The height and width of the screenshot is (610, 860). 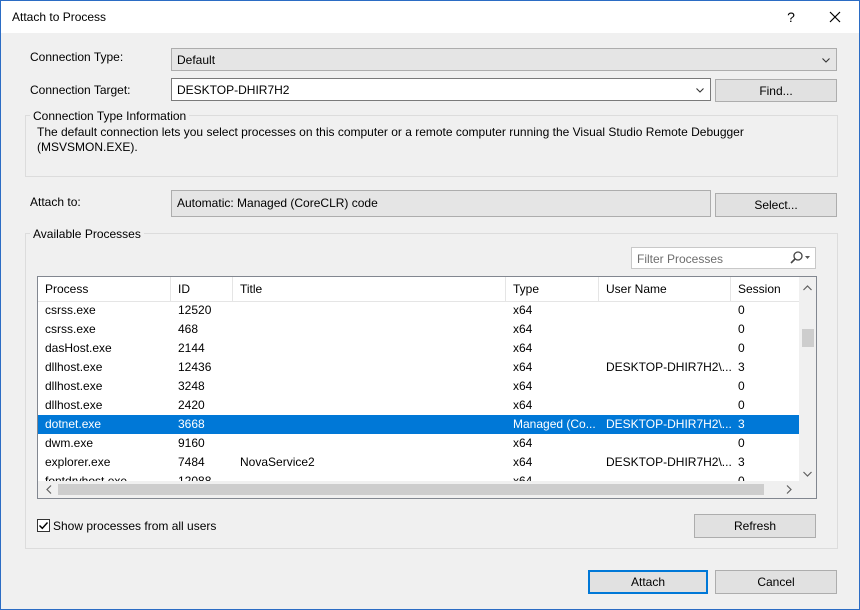 I want to click on cell-id: 3668, so click(x=191, y=424).